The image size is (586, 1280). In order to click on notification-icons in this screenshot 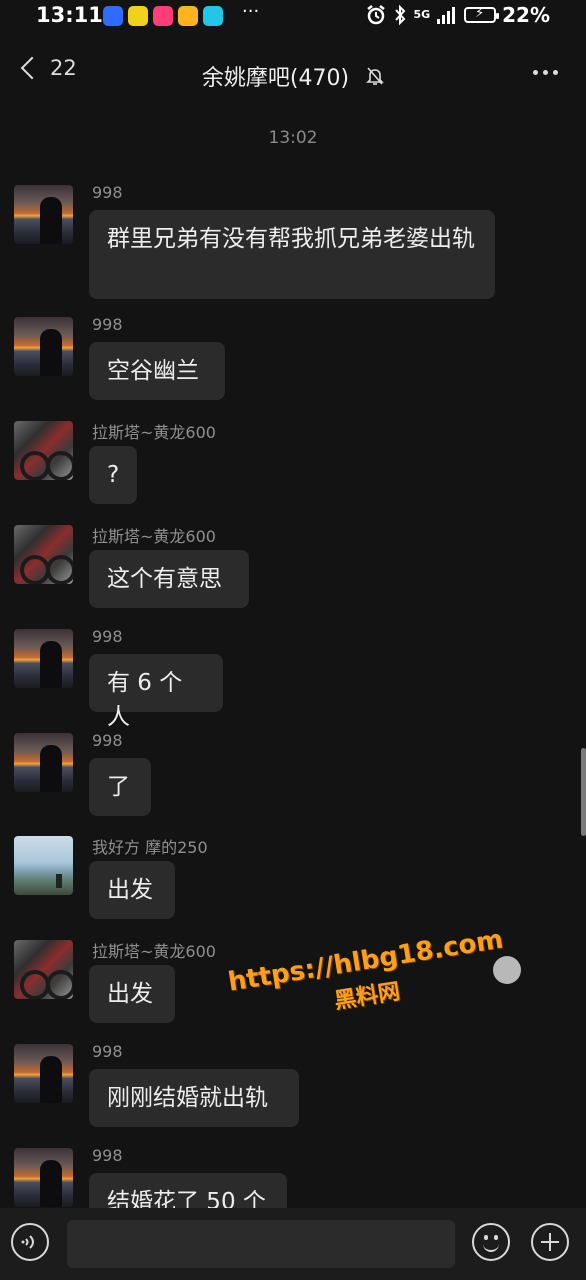, I will do `click(163, 16)`.